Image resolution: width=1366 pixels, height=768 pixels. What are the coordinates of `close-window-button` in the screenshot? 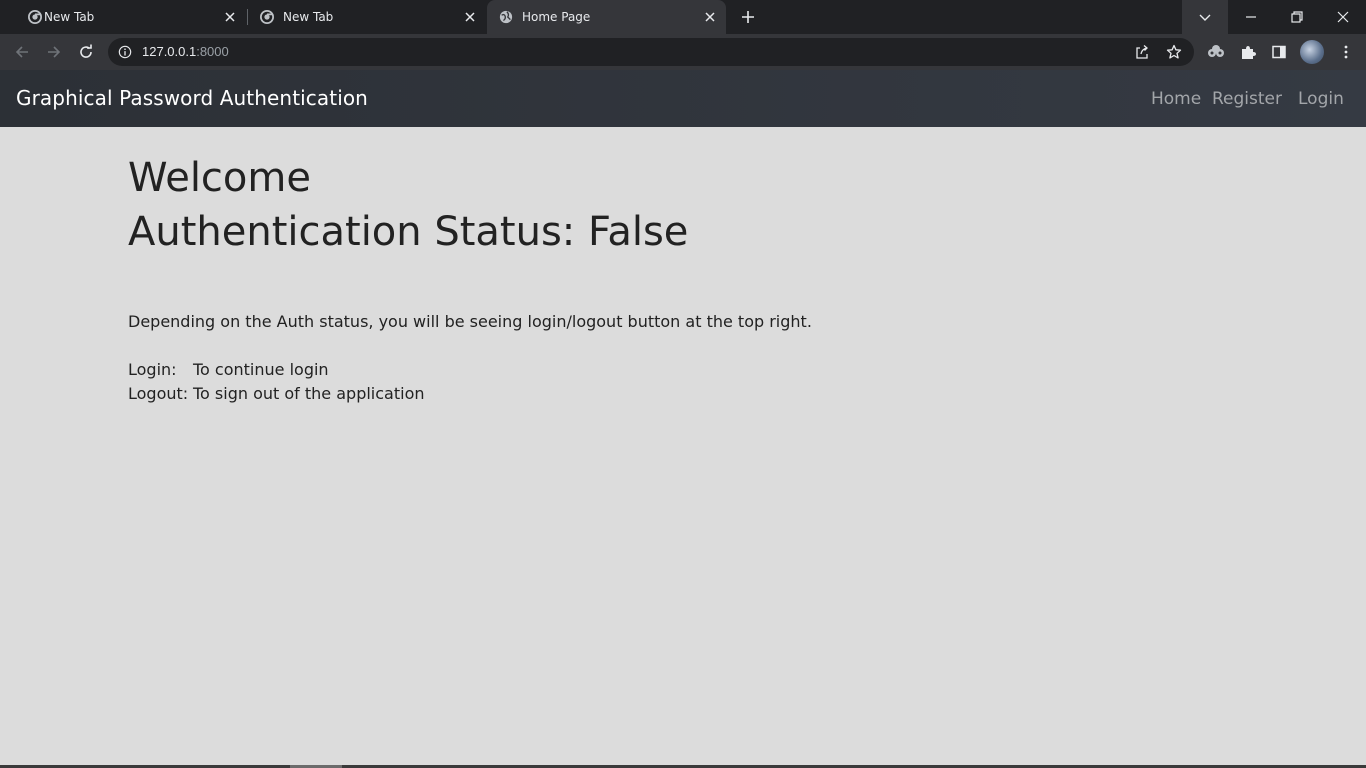 It's located at (1343, 17).